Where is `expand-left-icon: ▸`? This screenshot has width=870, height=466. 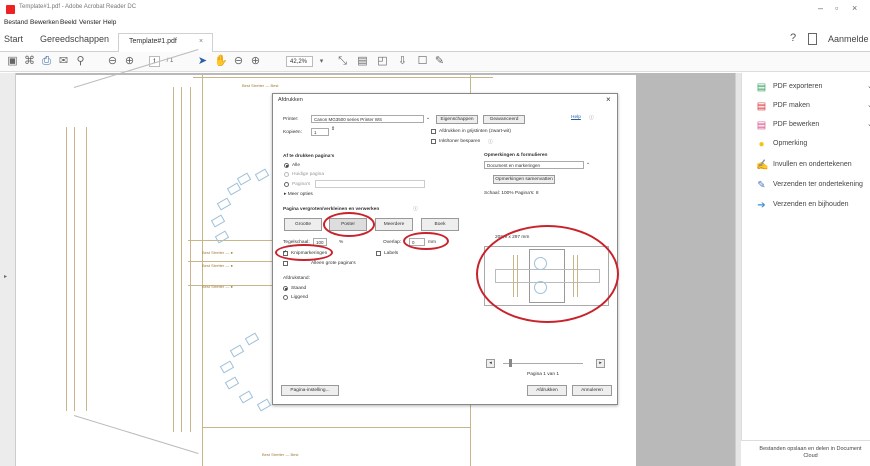 expand-left-icon: ▸ is located at coordinates (5, 276).